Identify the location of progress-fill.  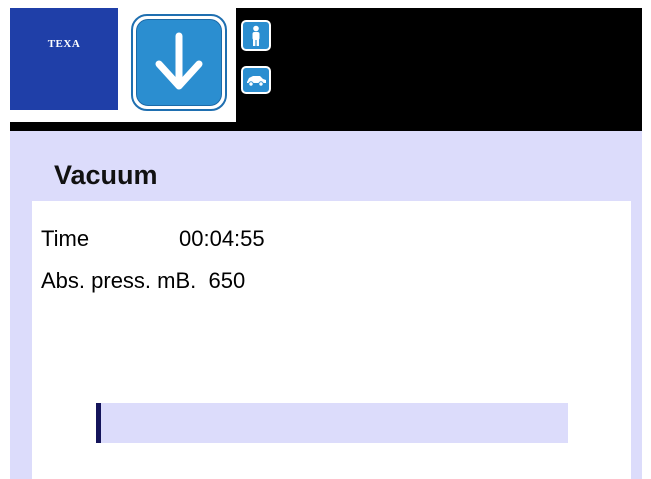
(98, 423).